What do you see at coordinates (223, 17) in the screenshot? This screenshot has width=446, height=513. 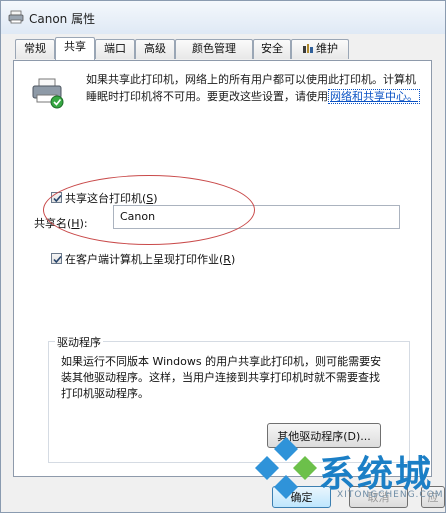 I see `title-bar: Canon 属性` at bounding box center [223, 17].